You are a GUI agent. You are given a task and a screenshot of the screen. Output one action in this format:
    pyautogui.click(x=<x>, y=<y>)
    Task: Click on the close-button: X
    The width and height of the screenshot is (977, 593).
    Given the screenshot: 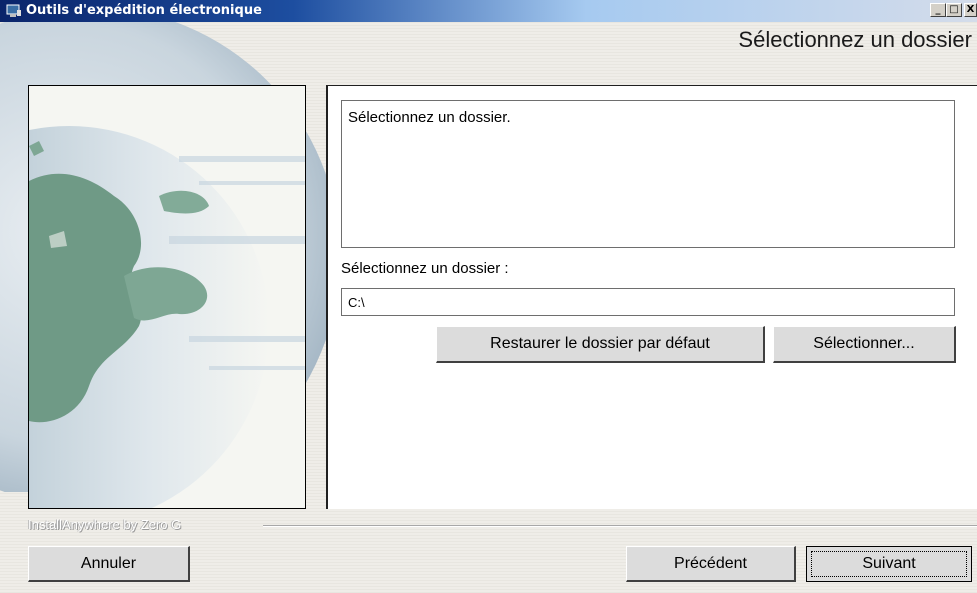 What is the action you would take?
    pyautogui.click(x=970, y=10)
    